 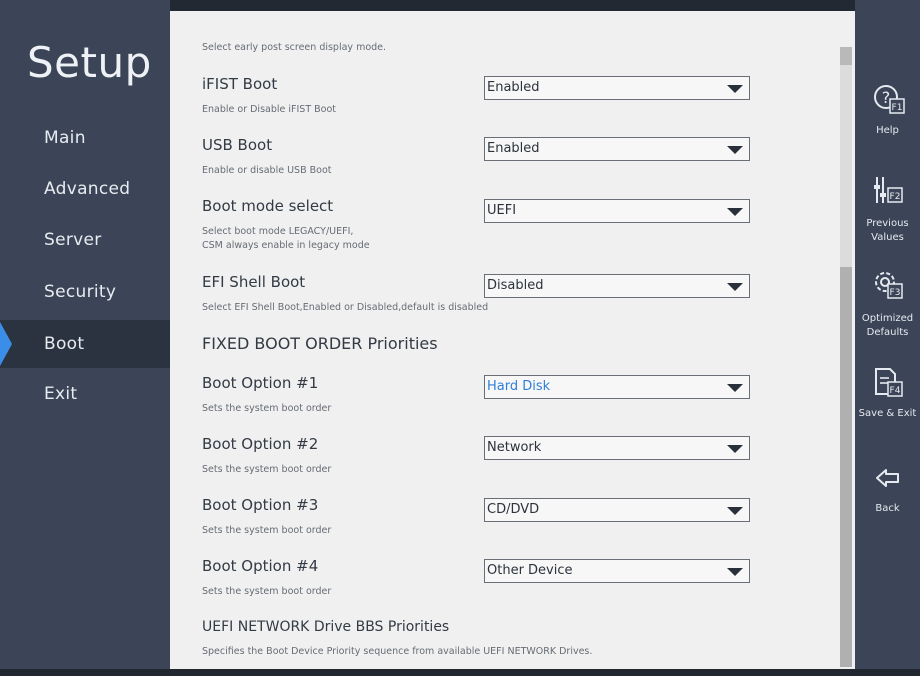 What do you see at coordinates (80, 292) in the screenshot?
I see `menu-item-label: Security` at bounding box center [80, 292].